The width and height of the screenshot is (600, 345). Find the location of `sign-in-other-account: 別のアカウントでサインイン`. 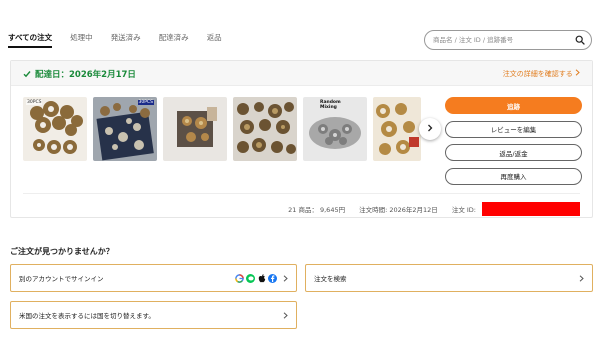

sign-in-other-account: 別のアカウントでサインイン is located at coordinates (153, 278).